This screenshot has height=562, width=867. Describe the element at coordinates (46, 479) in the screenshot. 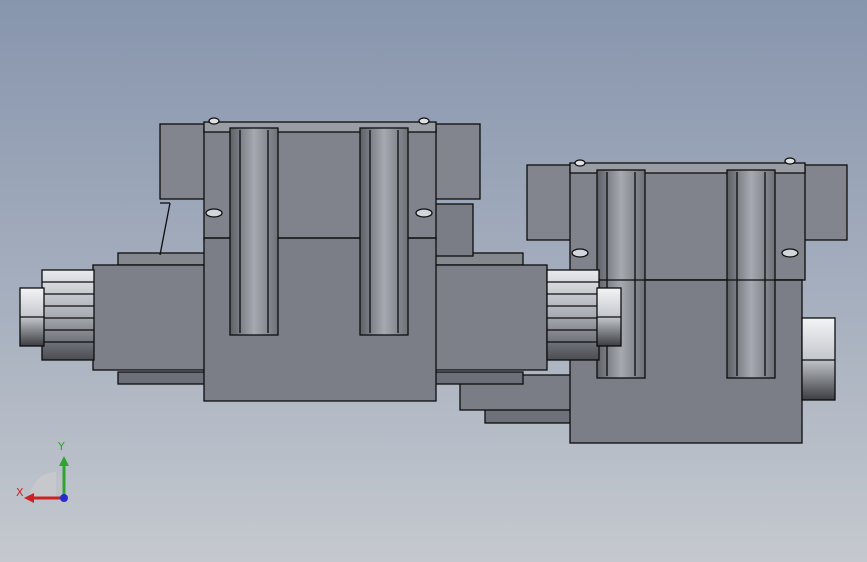

I see `triad-graphic` at that location.